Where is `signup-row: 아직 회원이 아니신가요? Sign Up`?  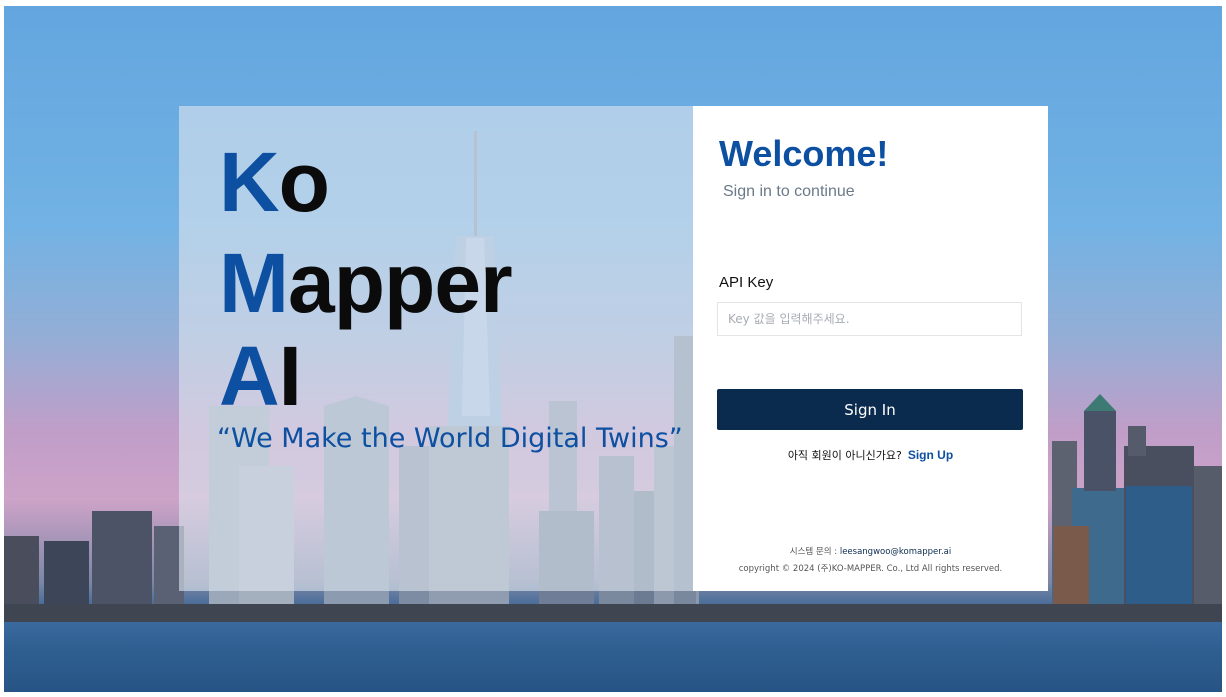 signup-row: 아직 회원이 아니신가요? Sign Up is located at coordinates (870, 455).